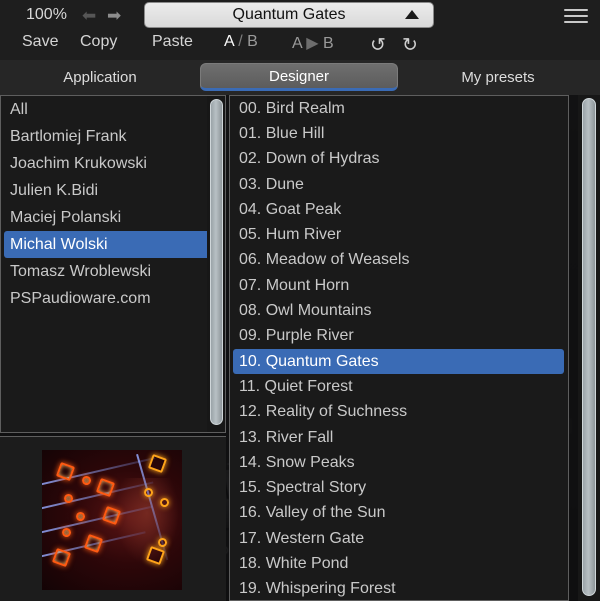 Image resolution: width=600 pixels, height=601 pixels. What do you see at coordinates (114, 15) in the screenshot?
I see `next-preset-arrow-icon: ➡` at bounding box center [114, 15].